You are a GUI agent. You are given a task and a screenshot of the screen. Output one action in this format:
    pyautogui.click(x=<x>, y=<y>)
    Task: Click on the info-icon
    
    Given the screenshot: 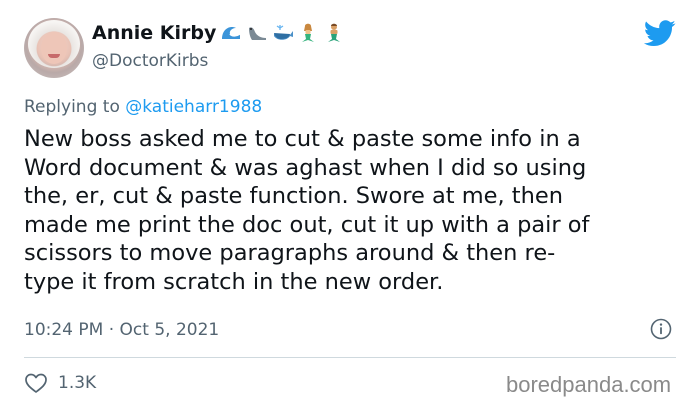 What is the action you would take?
    pyautogui.click(x=661, y=329)
    